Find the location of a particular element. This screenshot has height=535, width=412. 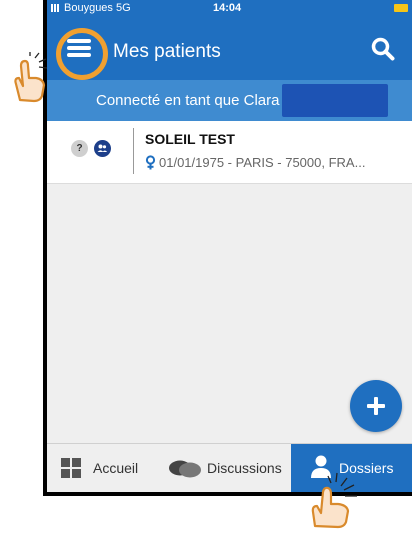

connection-banner: Connecté en tant que Clara is located at coordinates (229, 100).